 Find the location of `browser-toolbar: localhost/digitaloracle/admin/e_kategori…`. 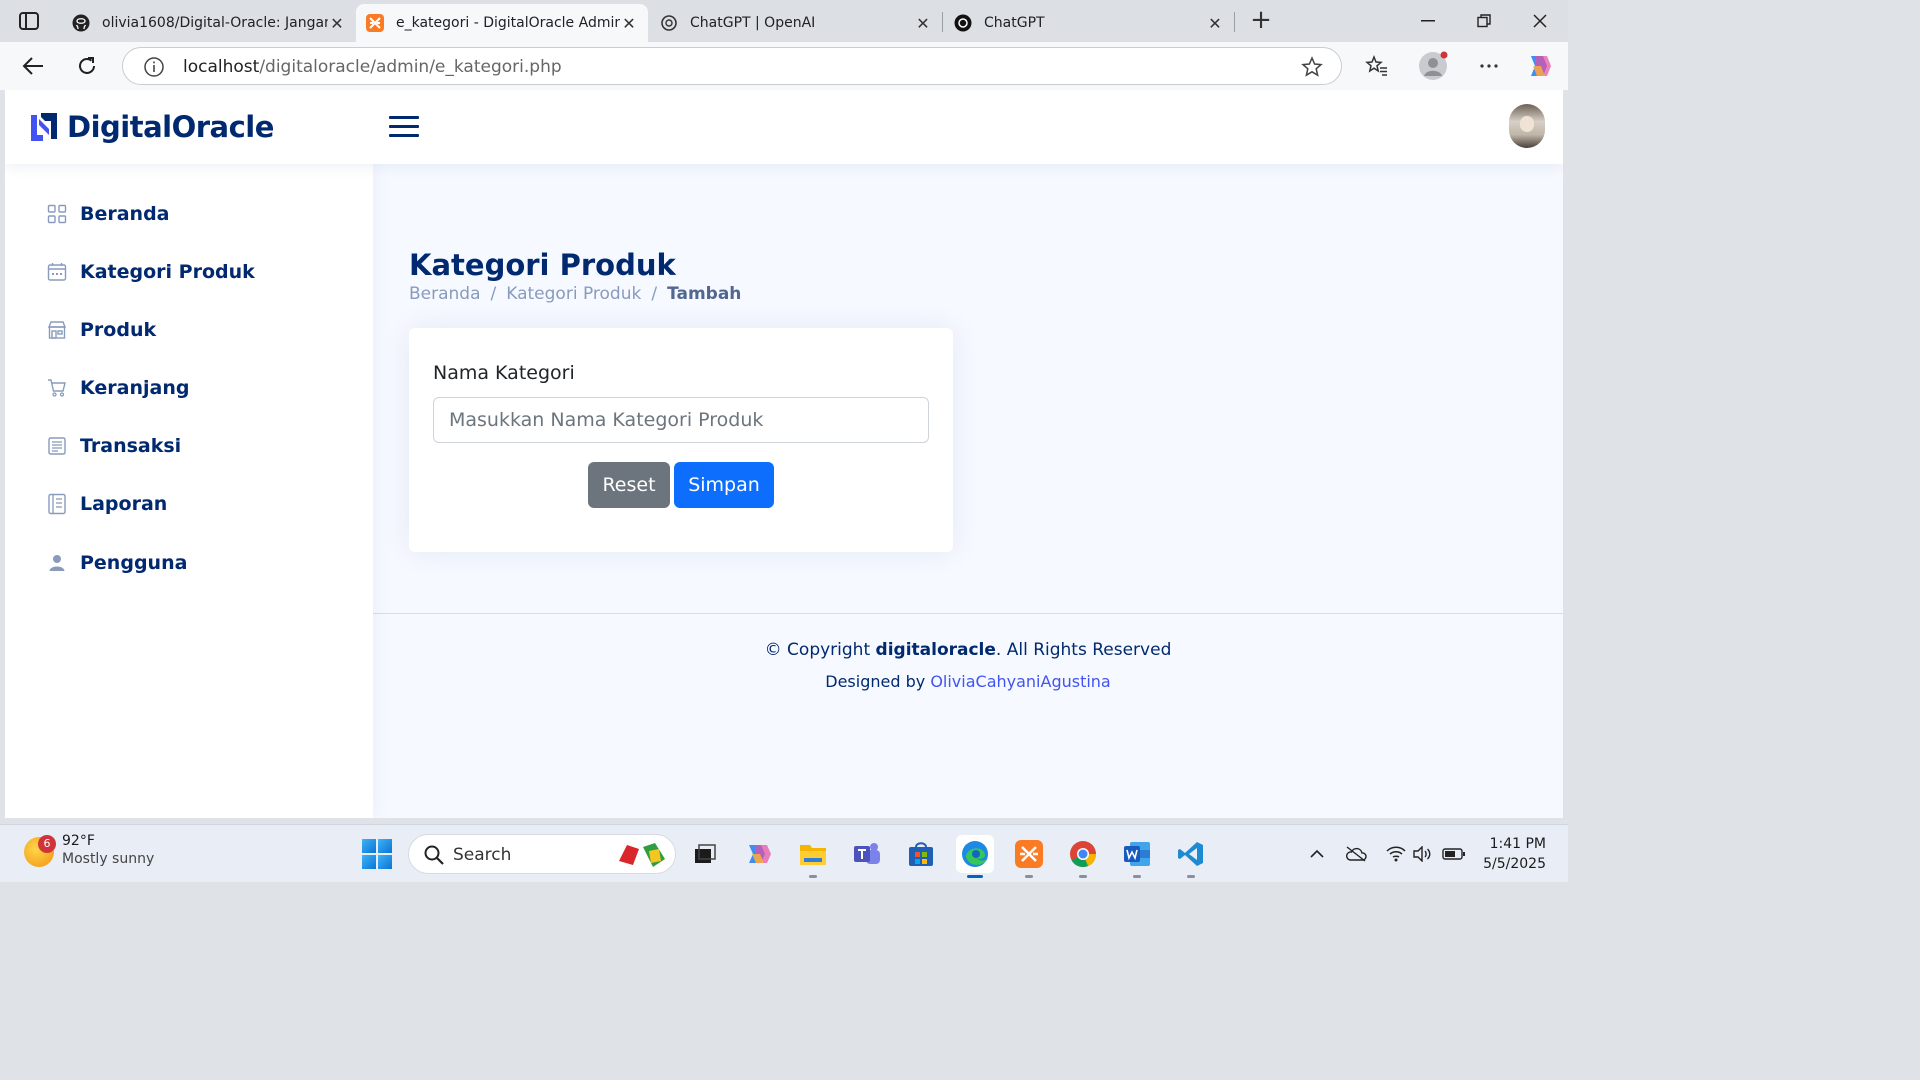

browser-toolbar: localhost/digitaloracle/admin/e_kategori… is located at coordinates (784, 66).